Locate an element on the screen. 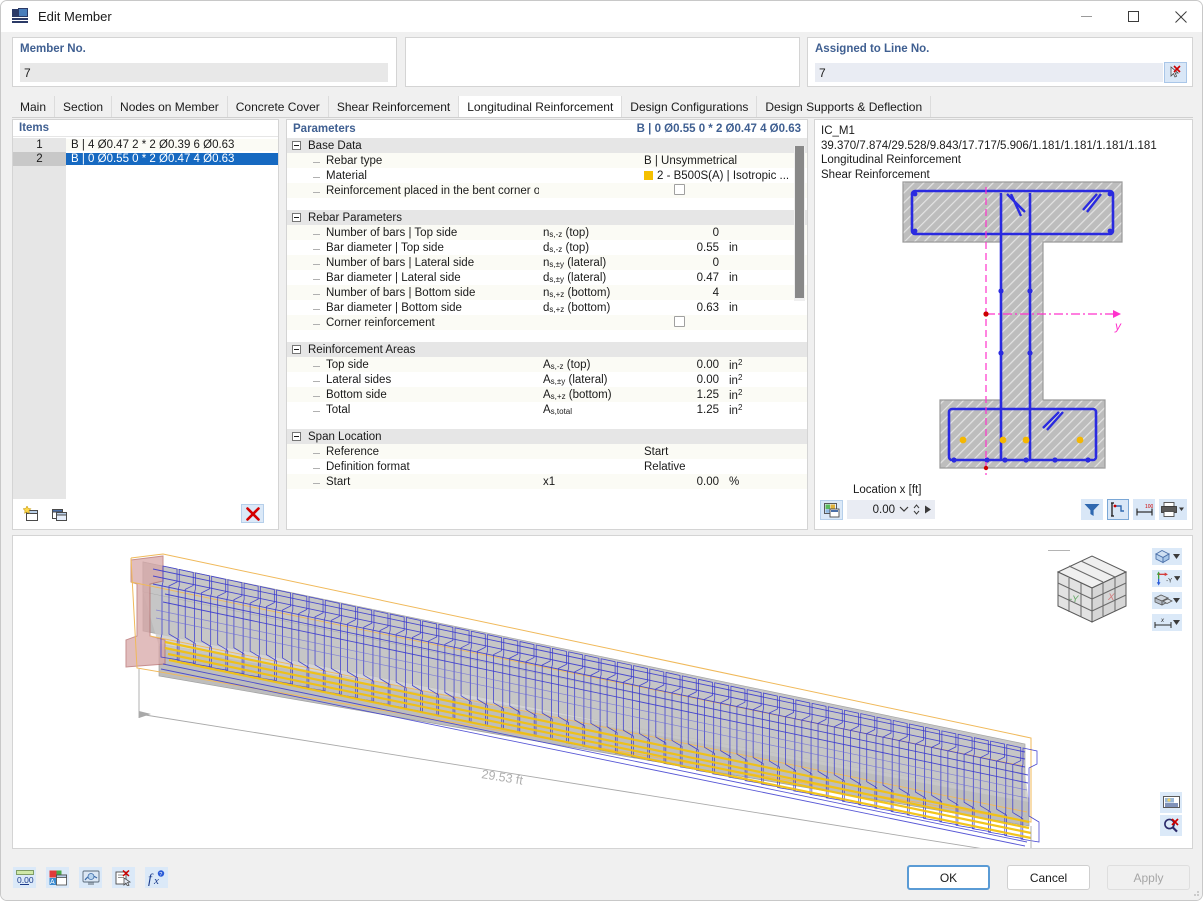  chevron-down-icon is located at coordinates (1176, 622).